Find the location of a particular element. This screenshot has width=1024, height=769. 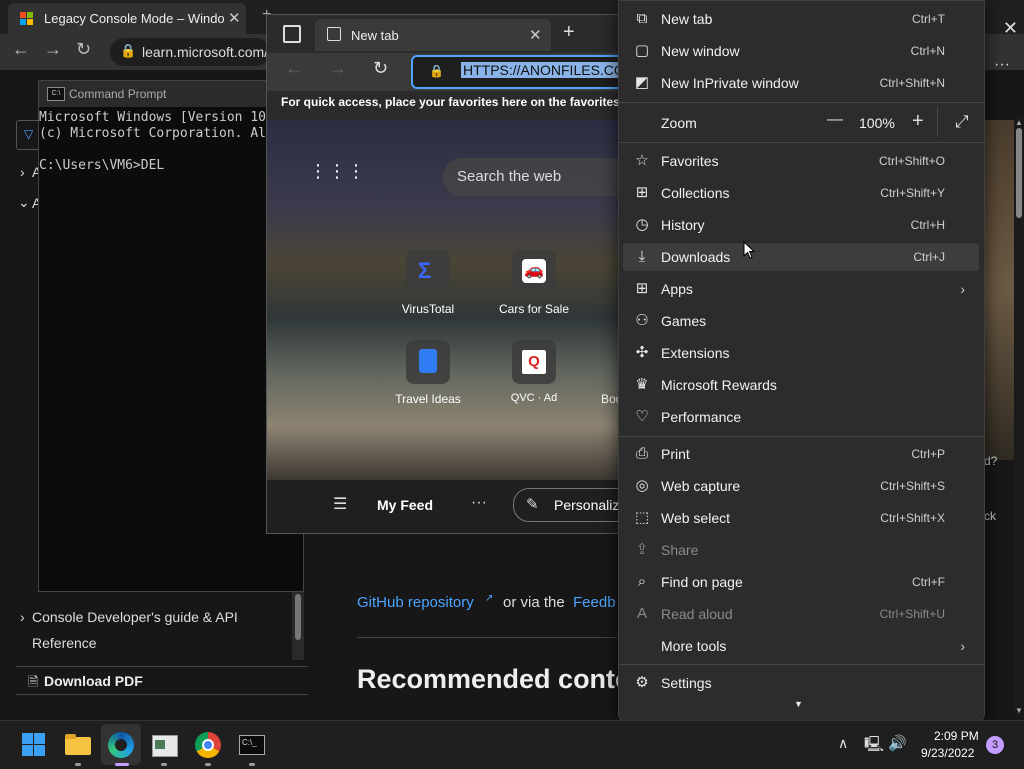

start-windows-icon is located at coordinates (34, 745).